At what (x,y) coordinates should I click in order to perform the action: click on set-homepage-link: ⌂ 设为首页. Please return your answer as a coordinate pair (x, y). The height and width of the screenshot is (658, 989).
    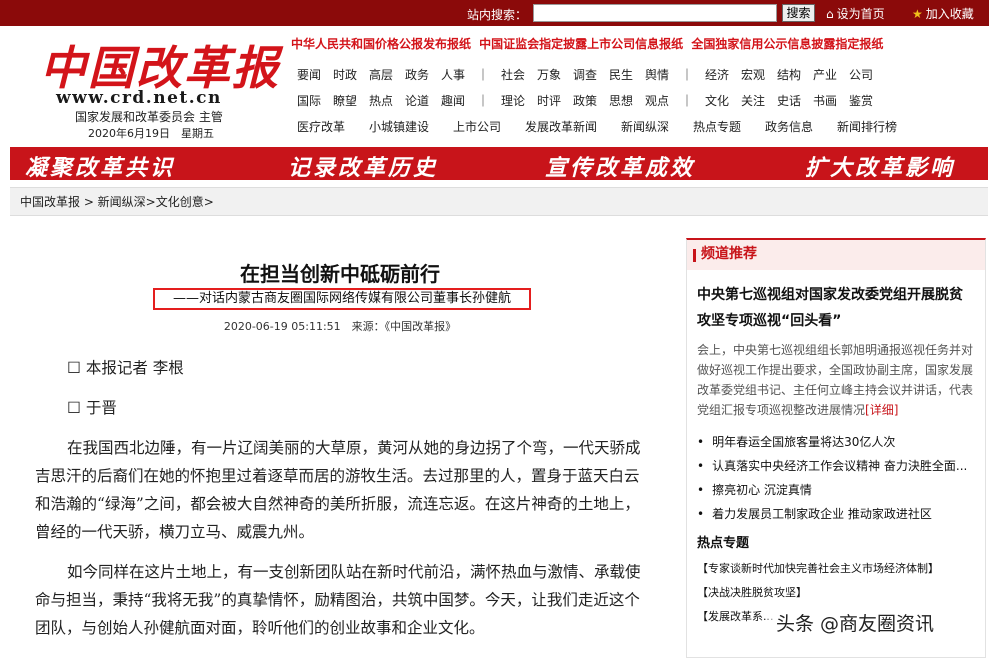
    Looking at the image, I should click on (855, 13).